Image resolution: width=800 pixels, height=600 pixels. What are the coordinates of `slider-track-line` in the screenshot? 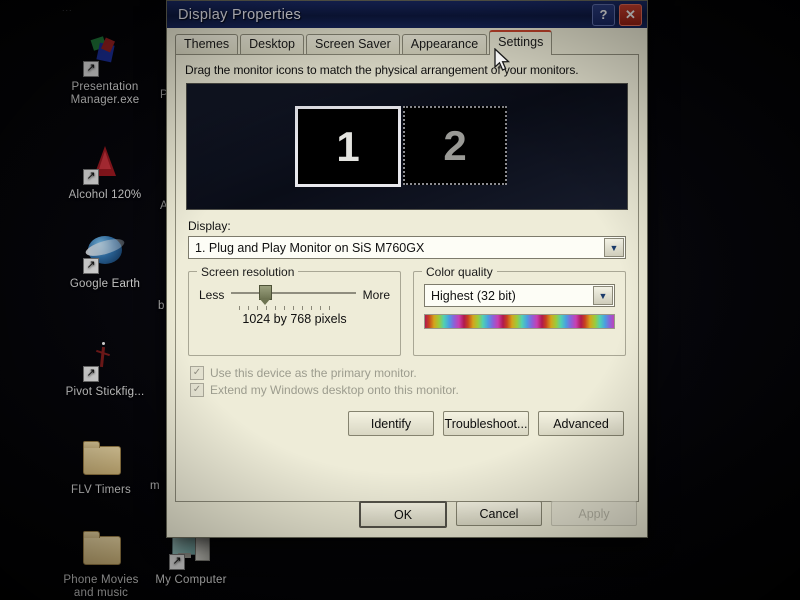 It's located at (293, 293).